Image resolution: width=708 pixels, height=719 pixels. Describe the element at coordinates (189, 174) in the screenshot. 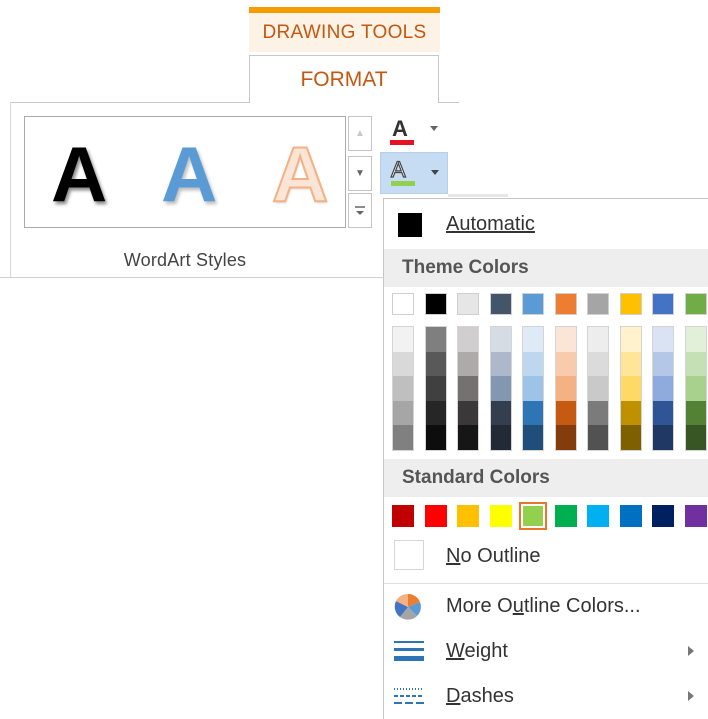

I see `wordart-style-blue: A` at that location.